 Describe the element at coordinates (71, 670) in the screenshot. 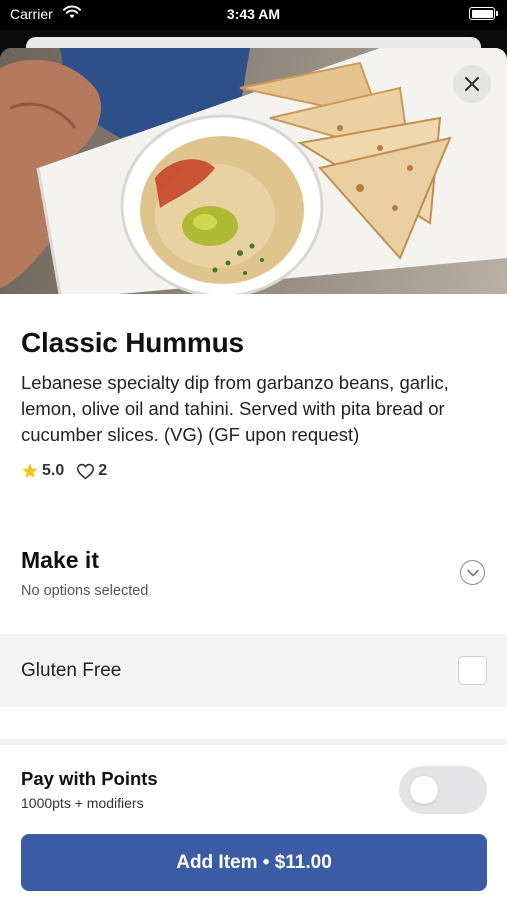

I see `option-label: Gluten Free` at that location.